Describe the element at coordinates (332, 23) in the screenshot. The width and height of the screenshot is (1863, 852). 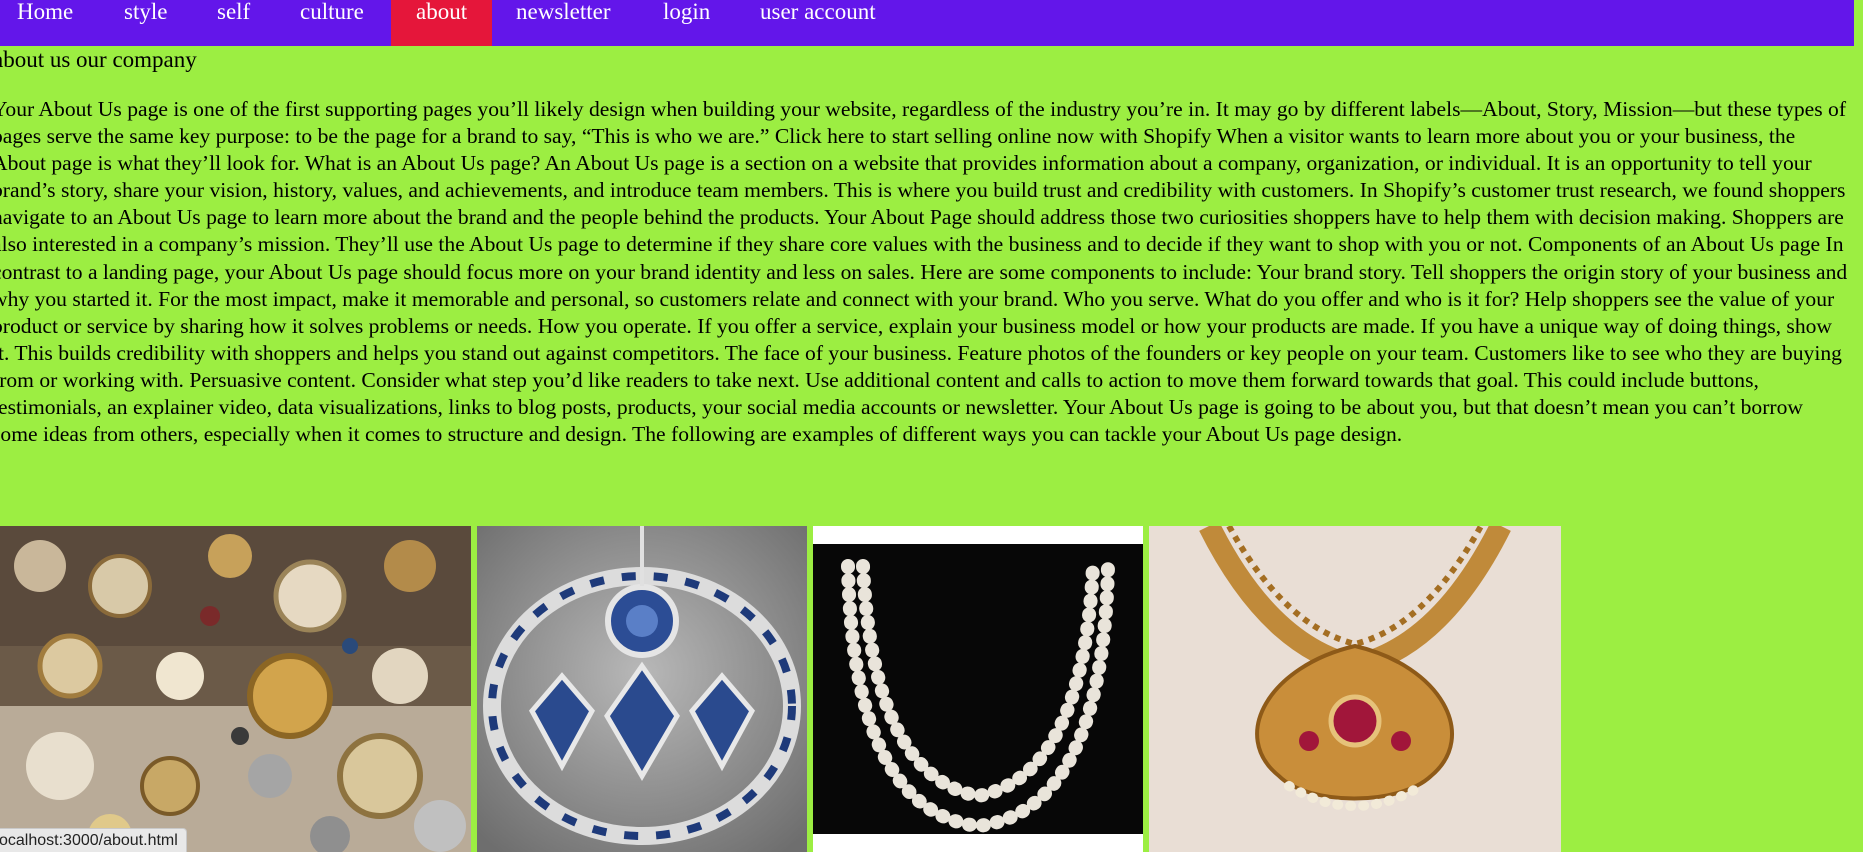
I see `nav-culture-link: culture` at that location.